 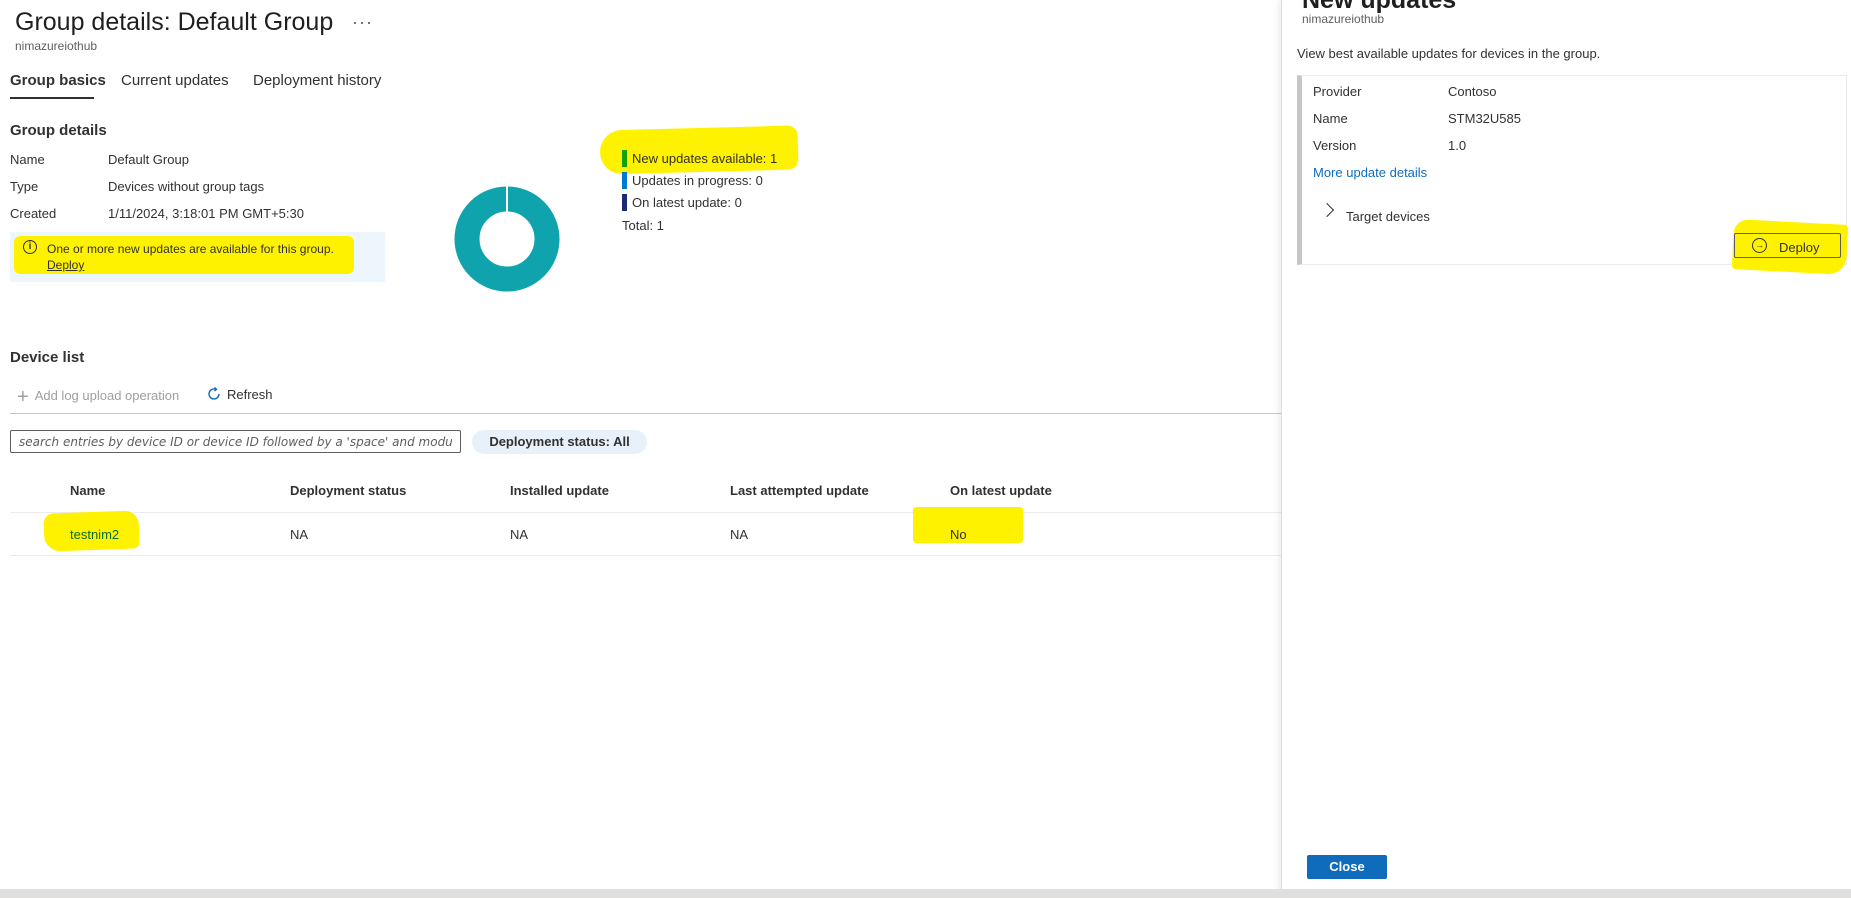 I want to click on version-label: Version, so click(x=1335, y=145).